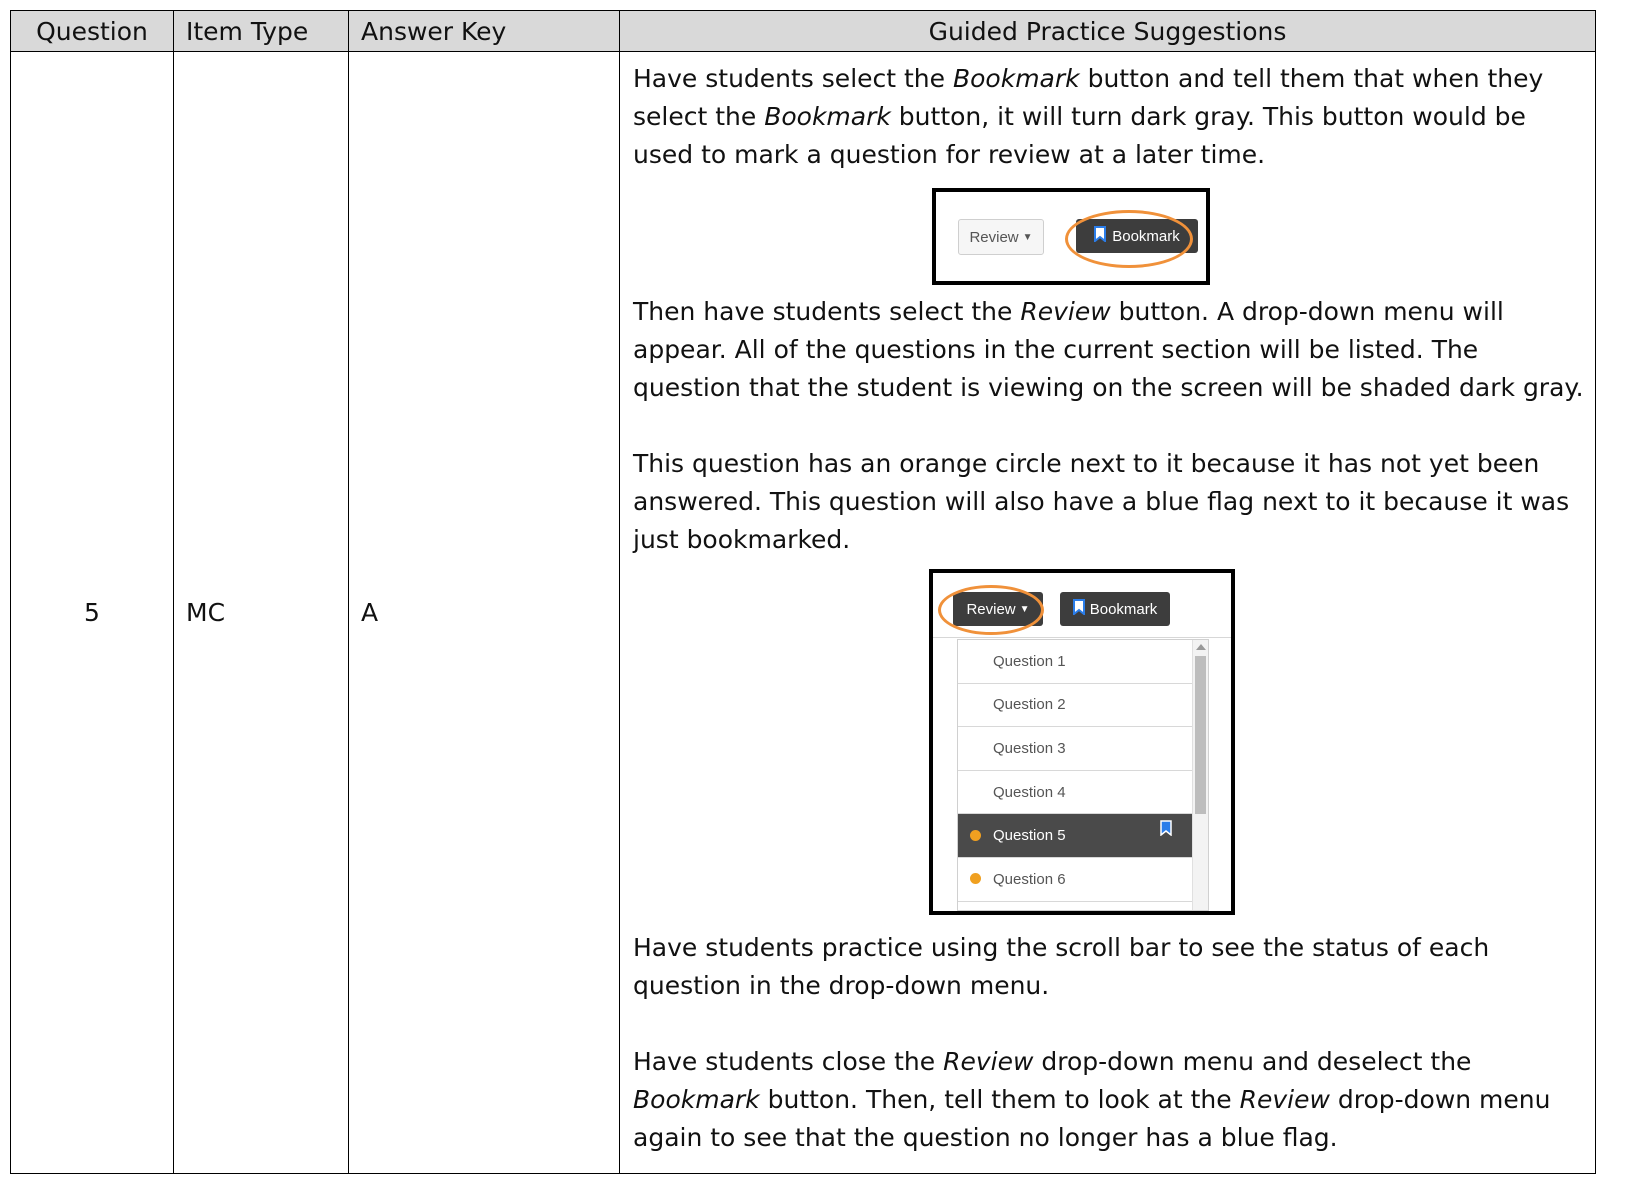 The image size is (1634, 1199). Describe the element at coordinates (1083, 706) in the screenshot. I see `menu-item-question-2: Question 2` at that location.